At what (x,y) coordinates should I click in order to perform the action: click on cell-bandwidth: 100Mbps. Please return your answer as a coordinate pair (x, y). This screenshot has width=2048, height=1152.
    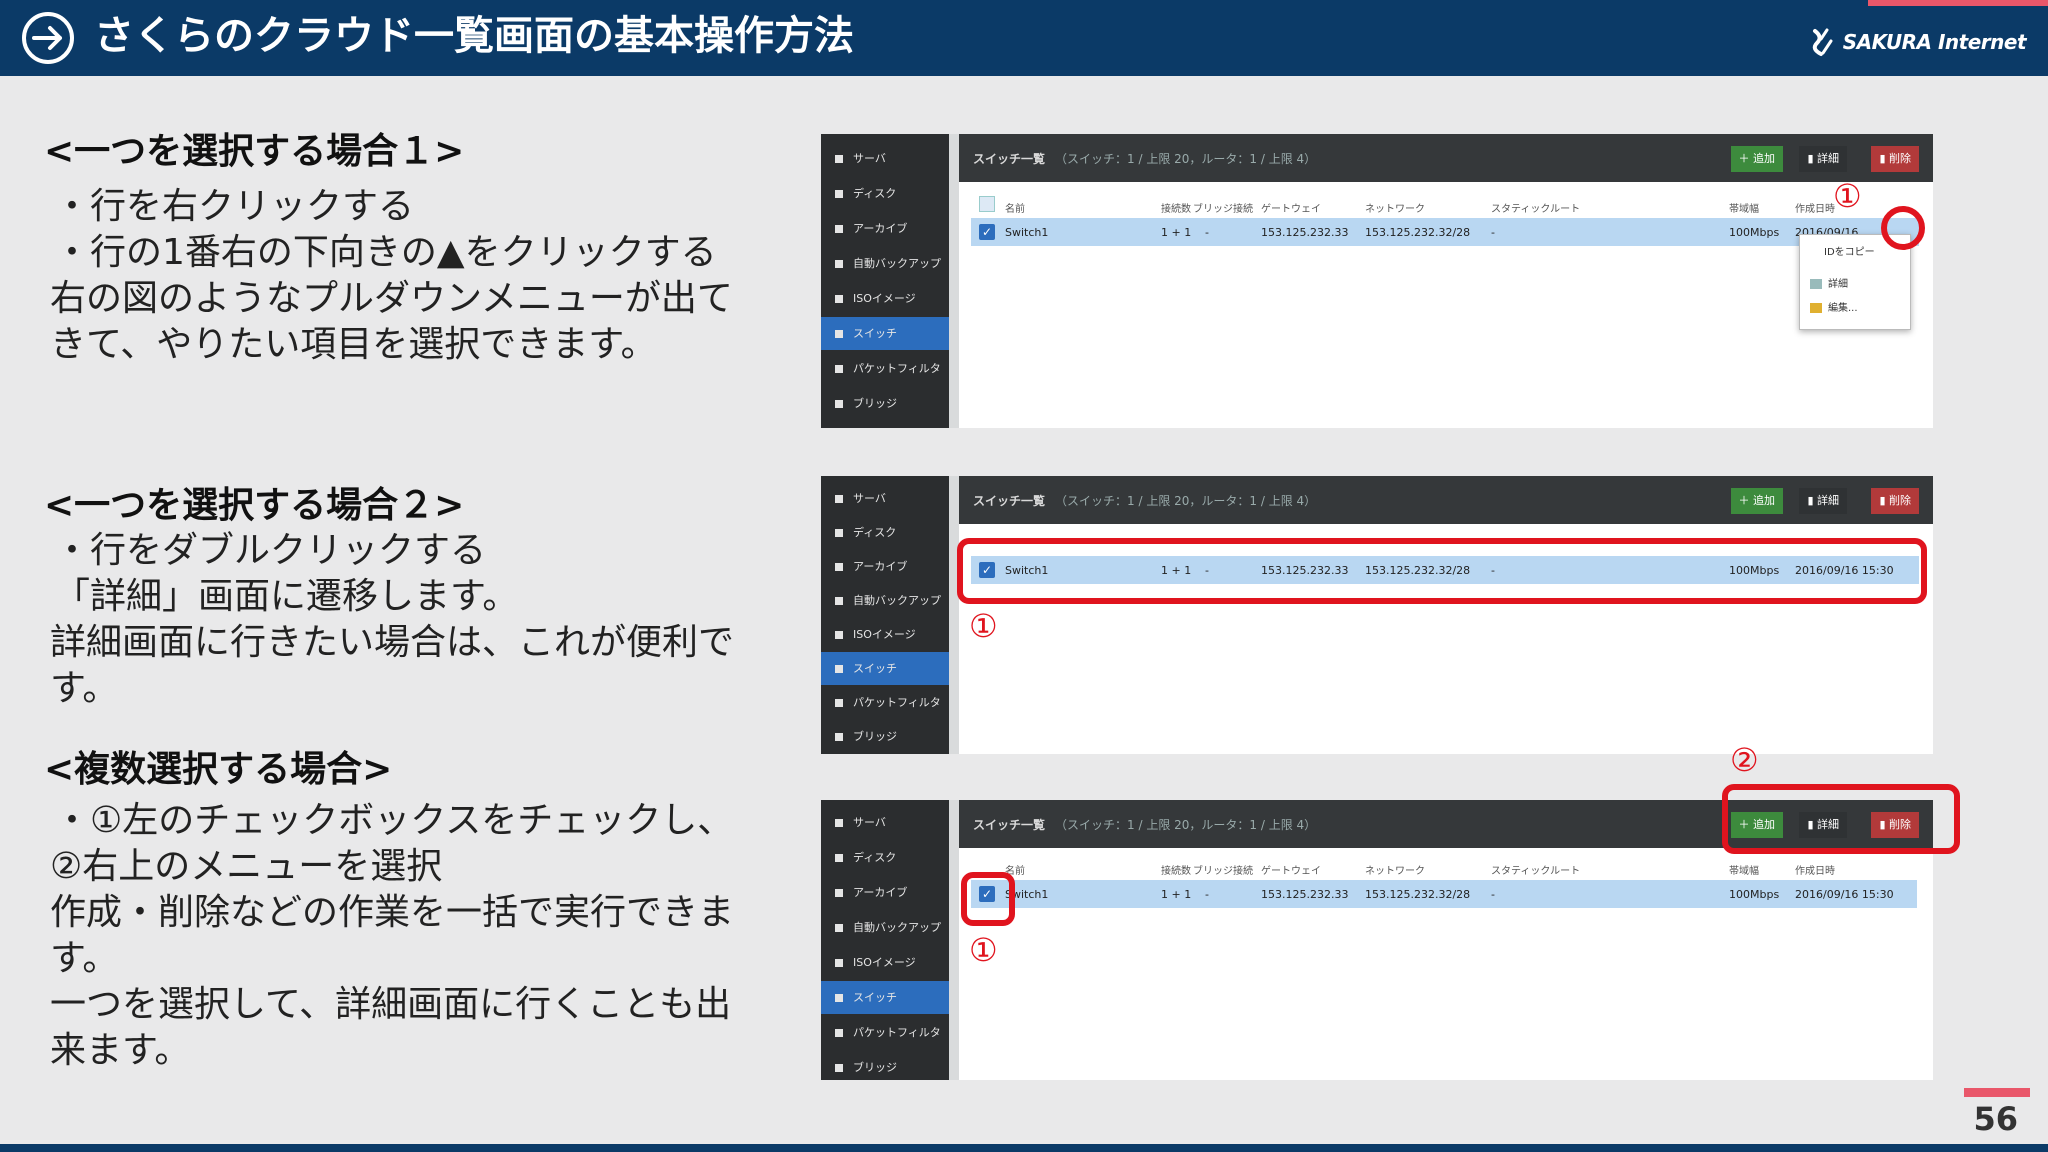
    Looking at the image, I should click on (1754, 894).